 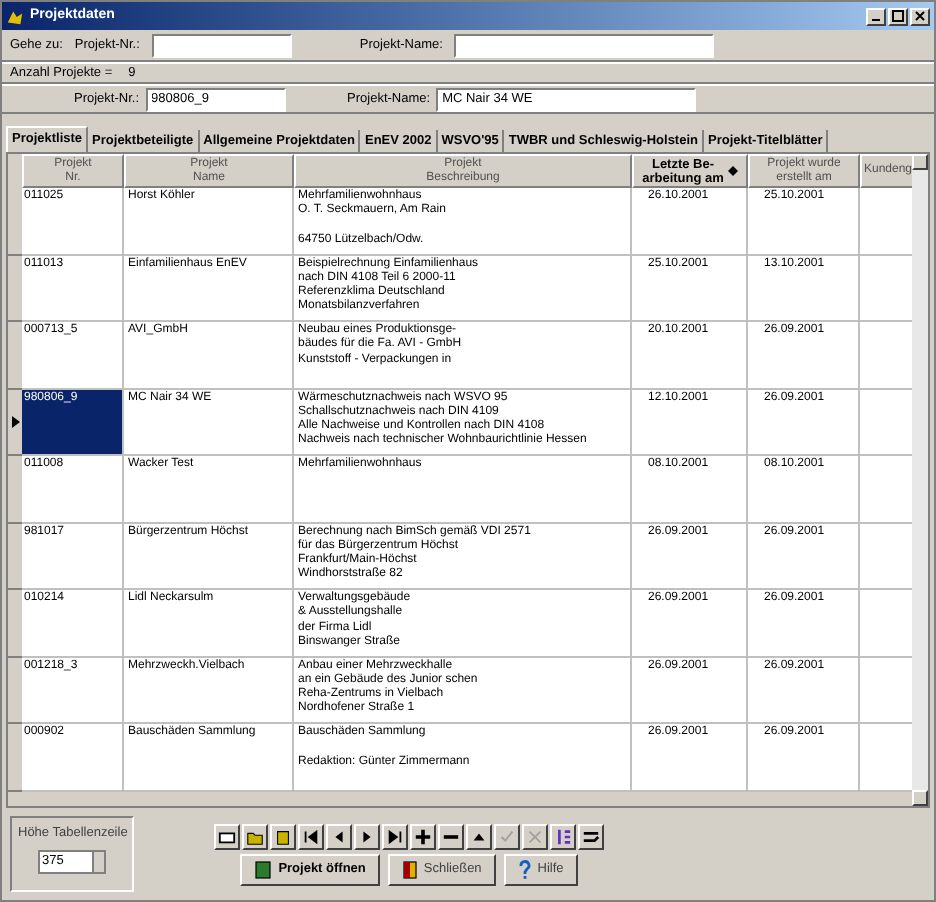 I want to click on folder-icon, so click(x=255, y=836).